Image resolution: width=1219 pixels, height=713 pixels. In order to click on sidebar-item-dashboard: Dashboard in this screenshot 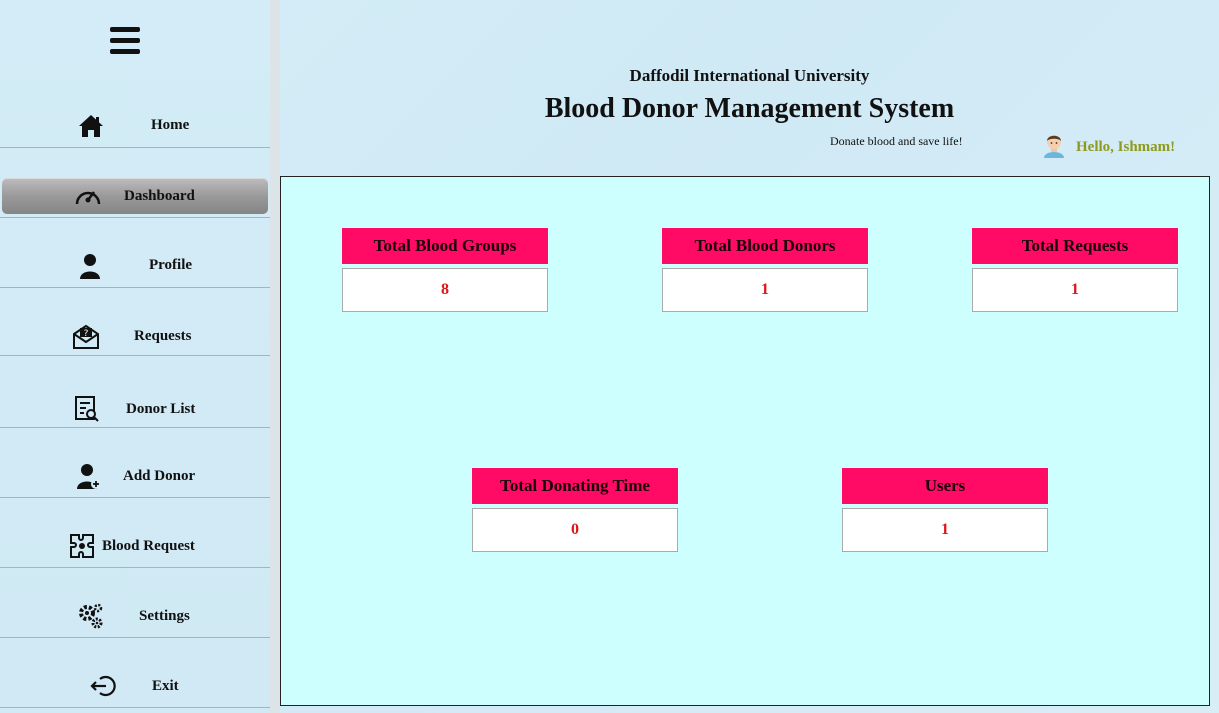, I will do `click(135, 196)`.